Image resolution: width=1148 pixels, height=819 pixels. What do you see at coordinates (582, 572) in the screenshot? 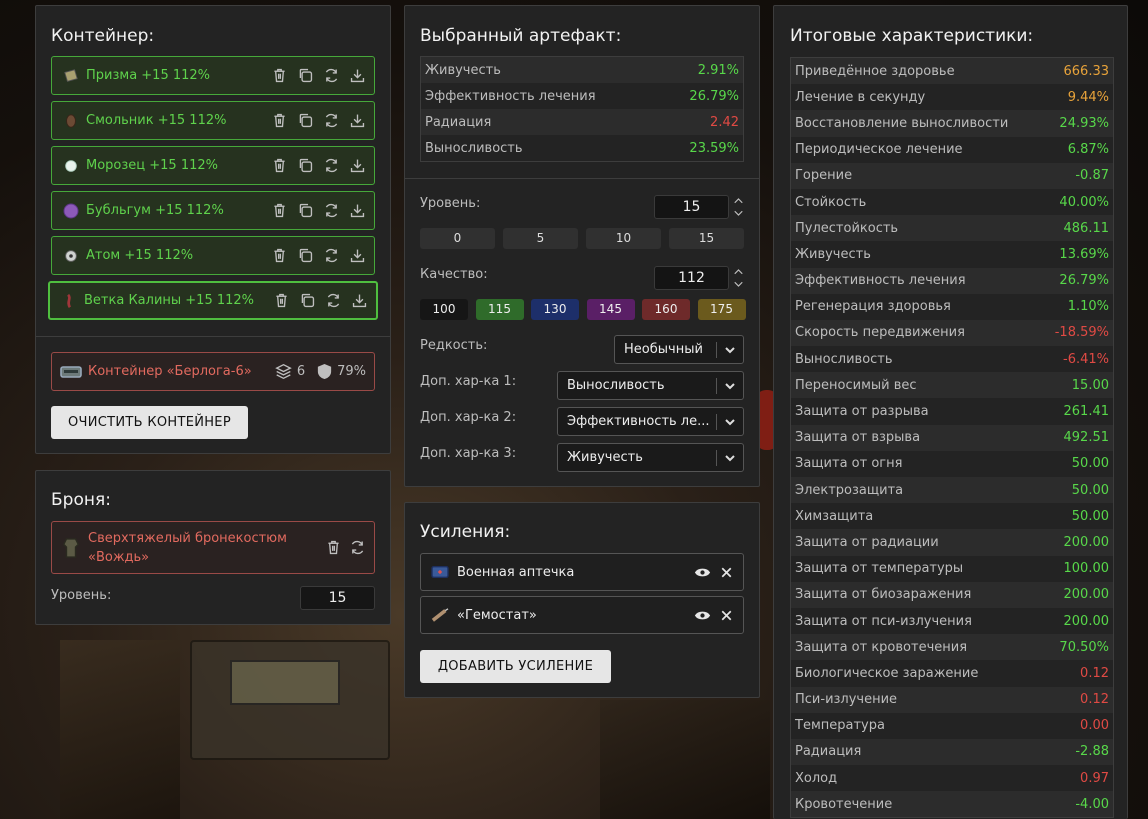
I see `boost-item: Военная аптечка` at bounding box center [582, 572].